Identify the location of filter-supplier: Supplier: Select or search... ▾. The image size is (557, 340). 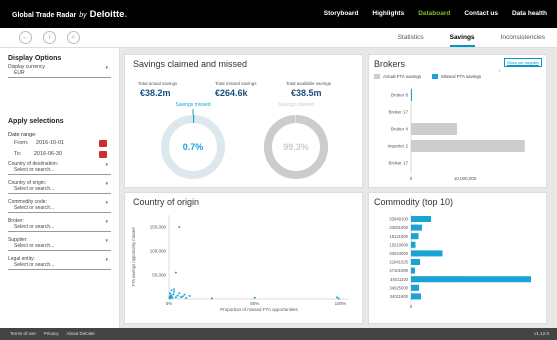
(59, 244).